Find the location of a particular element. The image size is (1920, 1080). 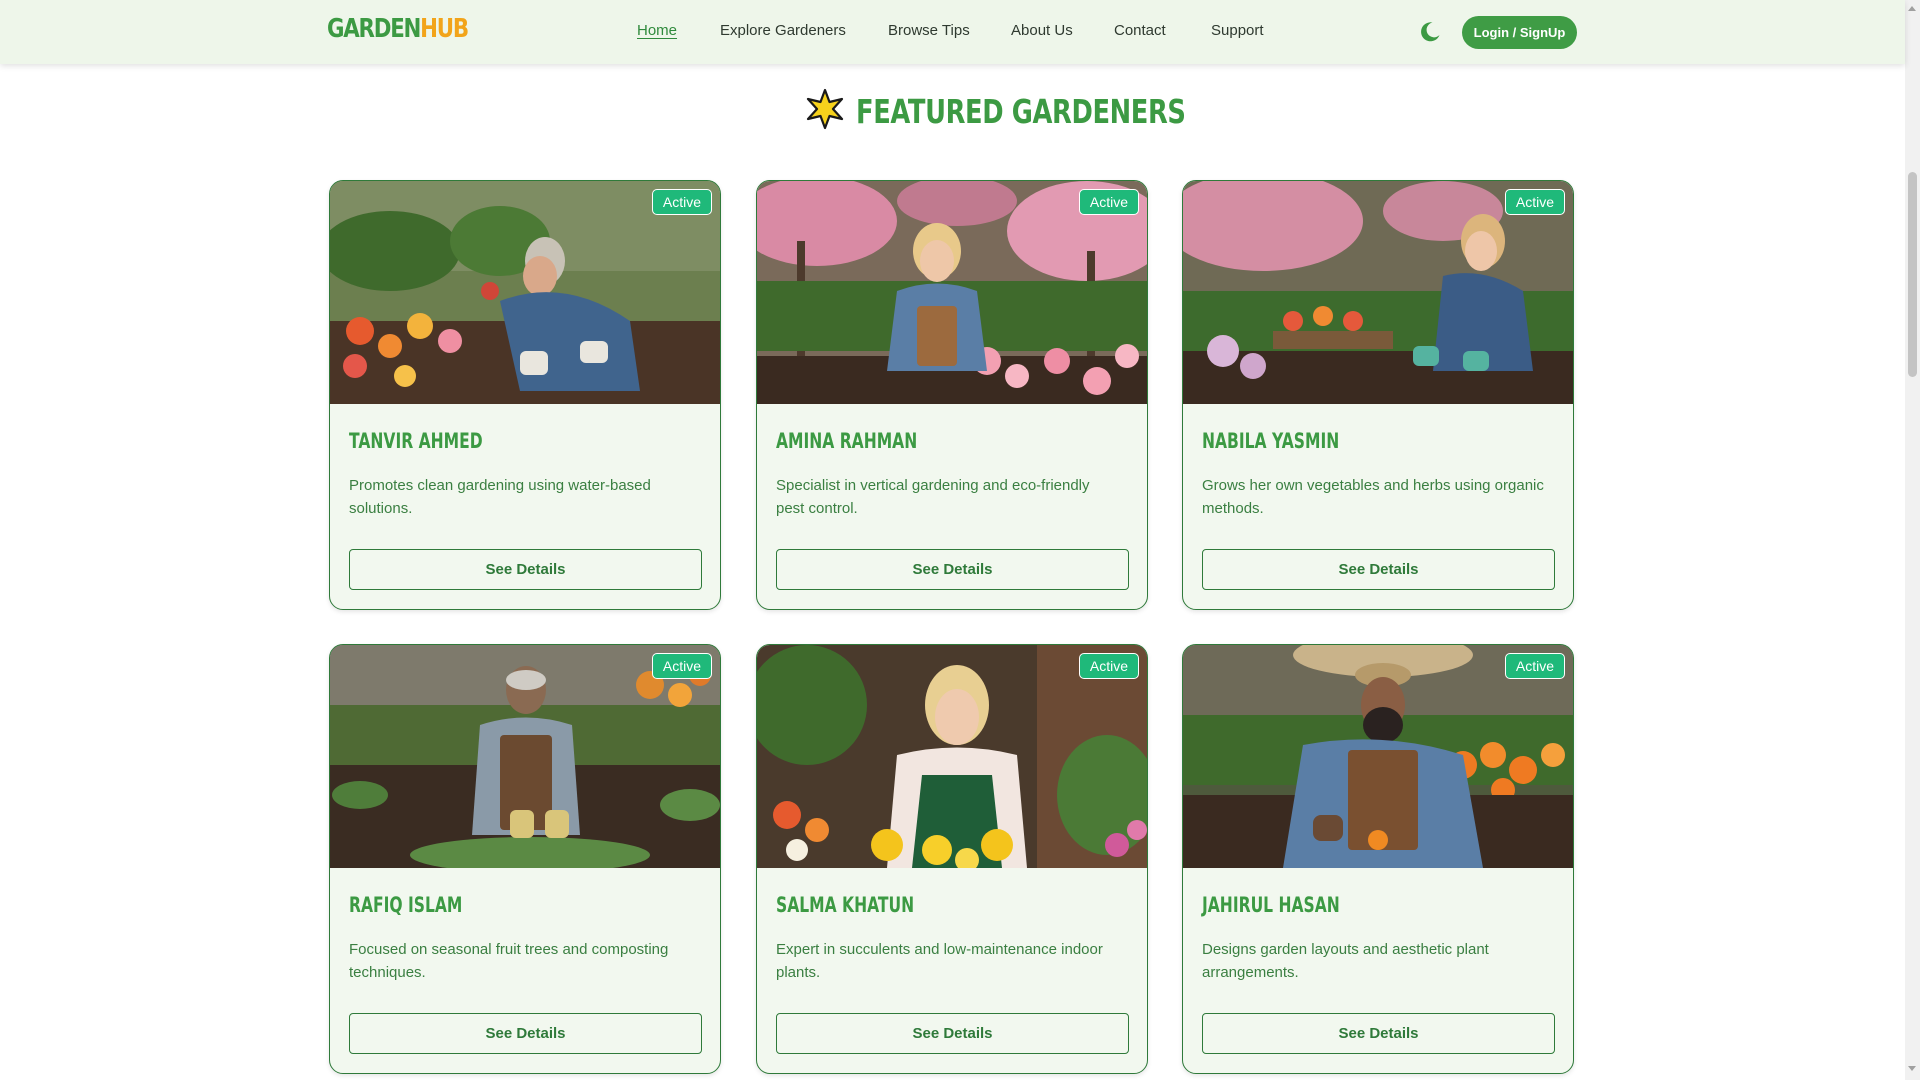

gardener-name: NABILA YASMIN is located at coordinates (1271, 441).